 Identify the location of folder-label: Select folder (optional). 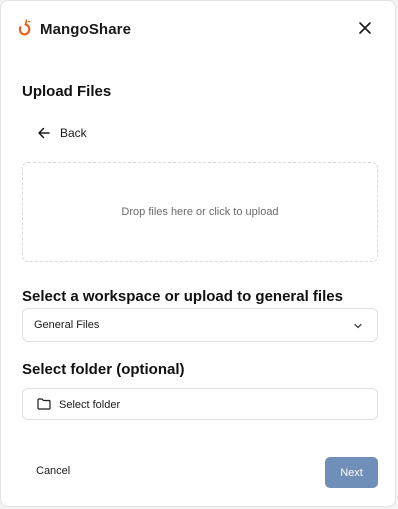
(103, 369).